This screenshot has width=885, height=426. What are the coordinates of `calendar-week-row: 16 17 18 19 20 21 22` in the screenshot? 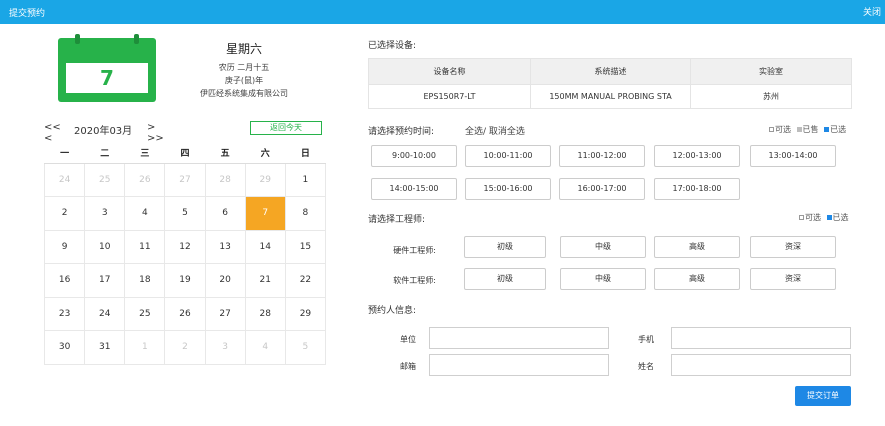 It's located at (185, 280).